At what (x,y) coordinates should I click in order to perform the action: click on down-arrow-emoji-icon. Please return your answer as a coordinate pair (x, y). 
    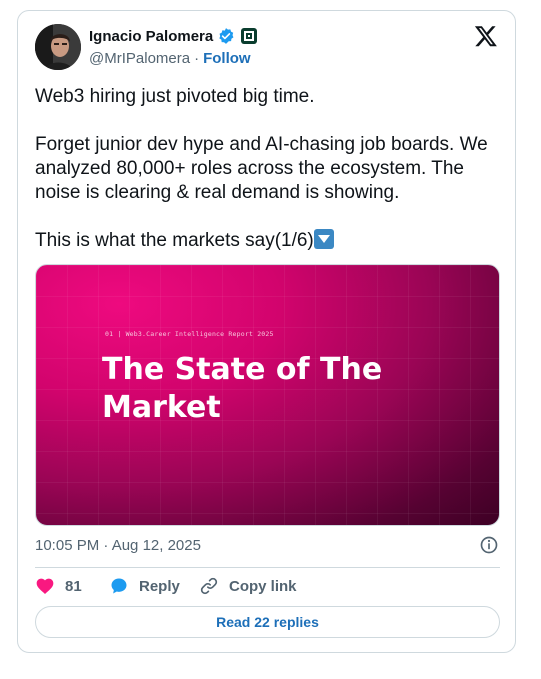
    Looking at the image, I should click on (323, 239).